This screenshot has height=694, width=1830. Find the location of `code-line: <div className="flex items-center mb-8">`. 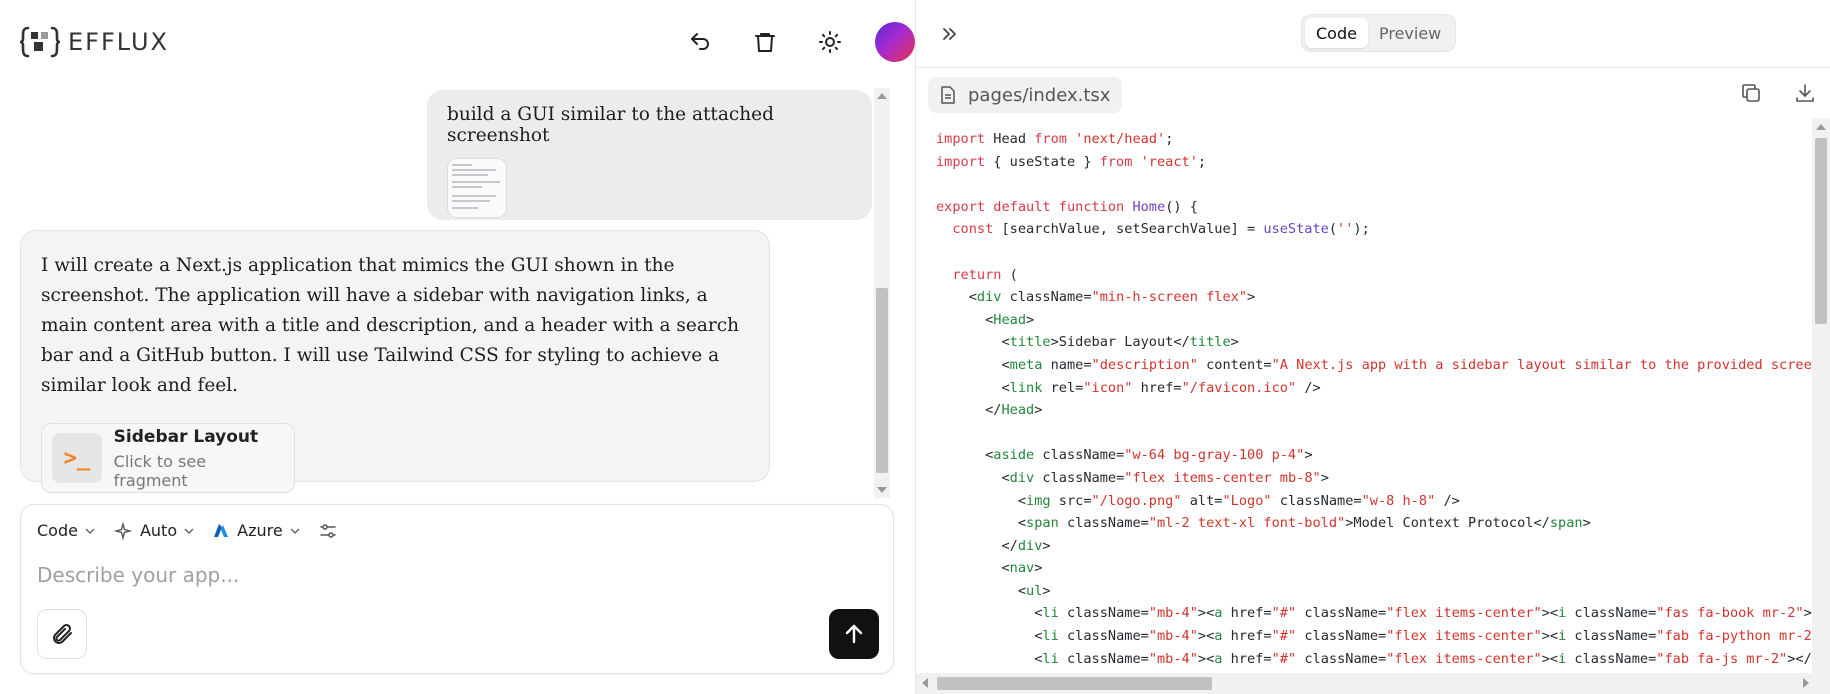

code-line: <div className="flex items-center mb-8"> is located at coordinates (1132, 477).